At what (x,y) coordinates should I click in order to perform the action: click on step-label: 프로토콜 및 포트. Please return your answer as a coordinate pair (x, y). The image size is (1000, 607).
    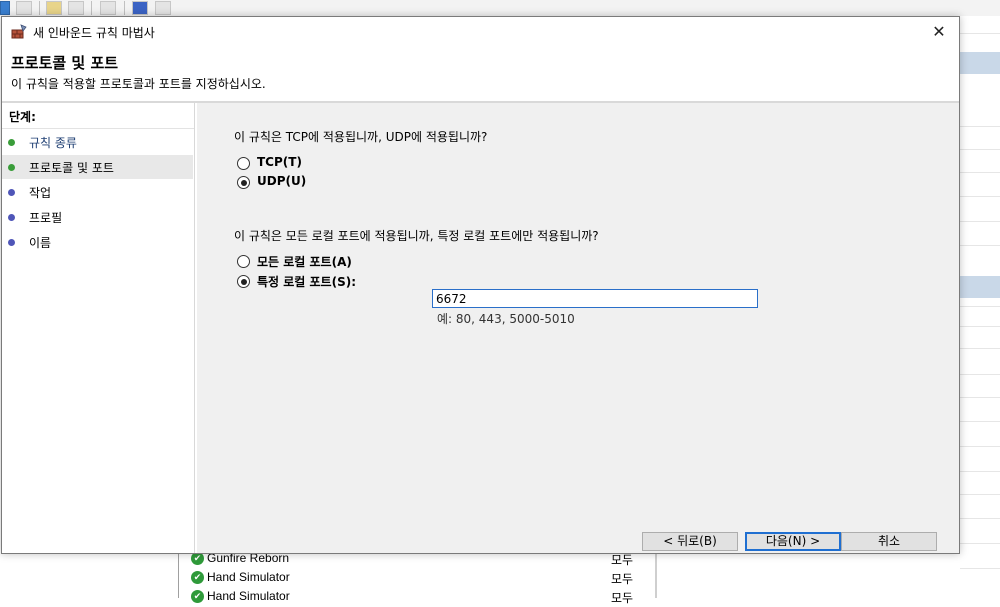
    Looking at the image, I should click on (71, 168).